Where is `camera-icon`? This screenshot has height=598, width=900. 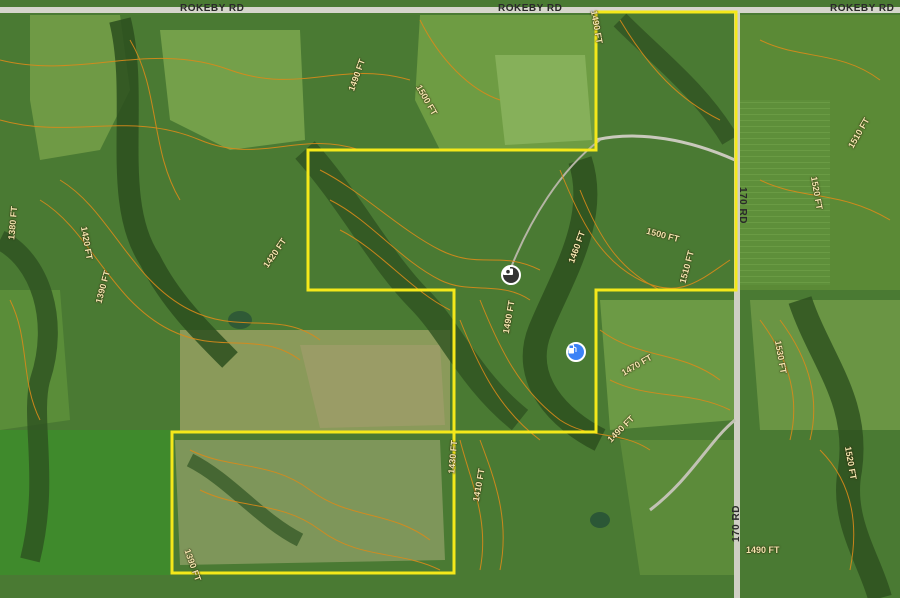
camera-icon is located at coordinates (511, 275).